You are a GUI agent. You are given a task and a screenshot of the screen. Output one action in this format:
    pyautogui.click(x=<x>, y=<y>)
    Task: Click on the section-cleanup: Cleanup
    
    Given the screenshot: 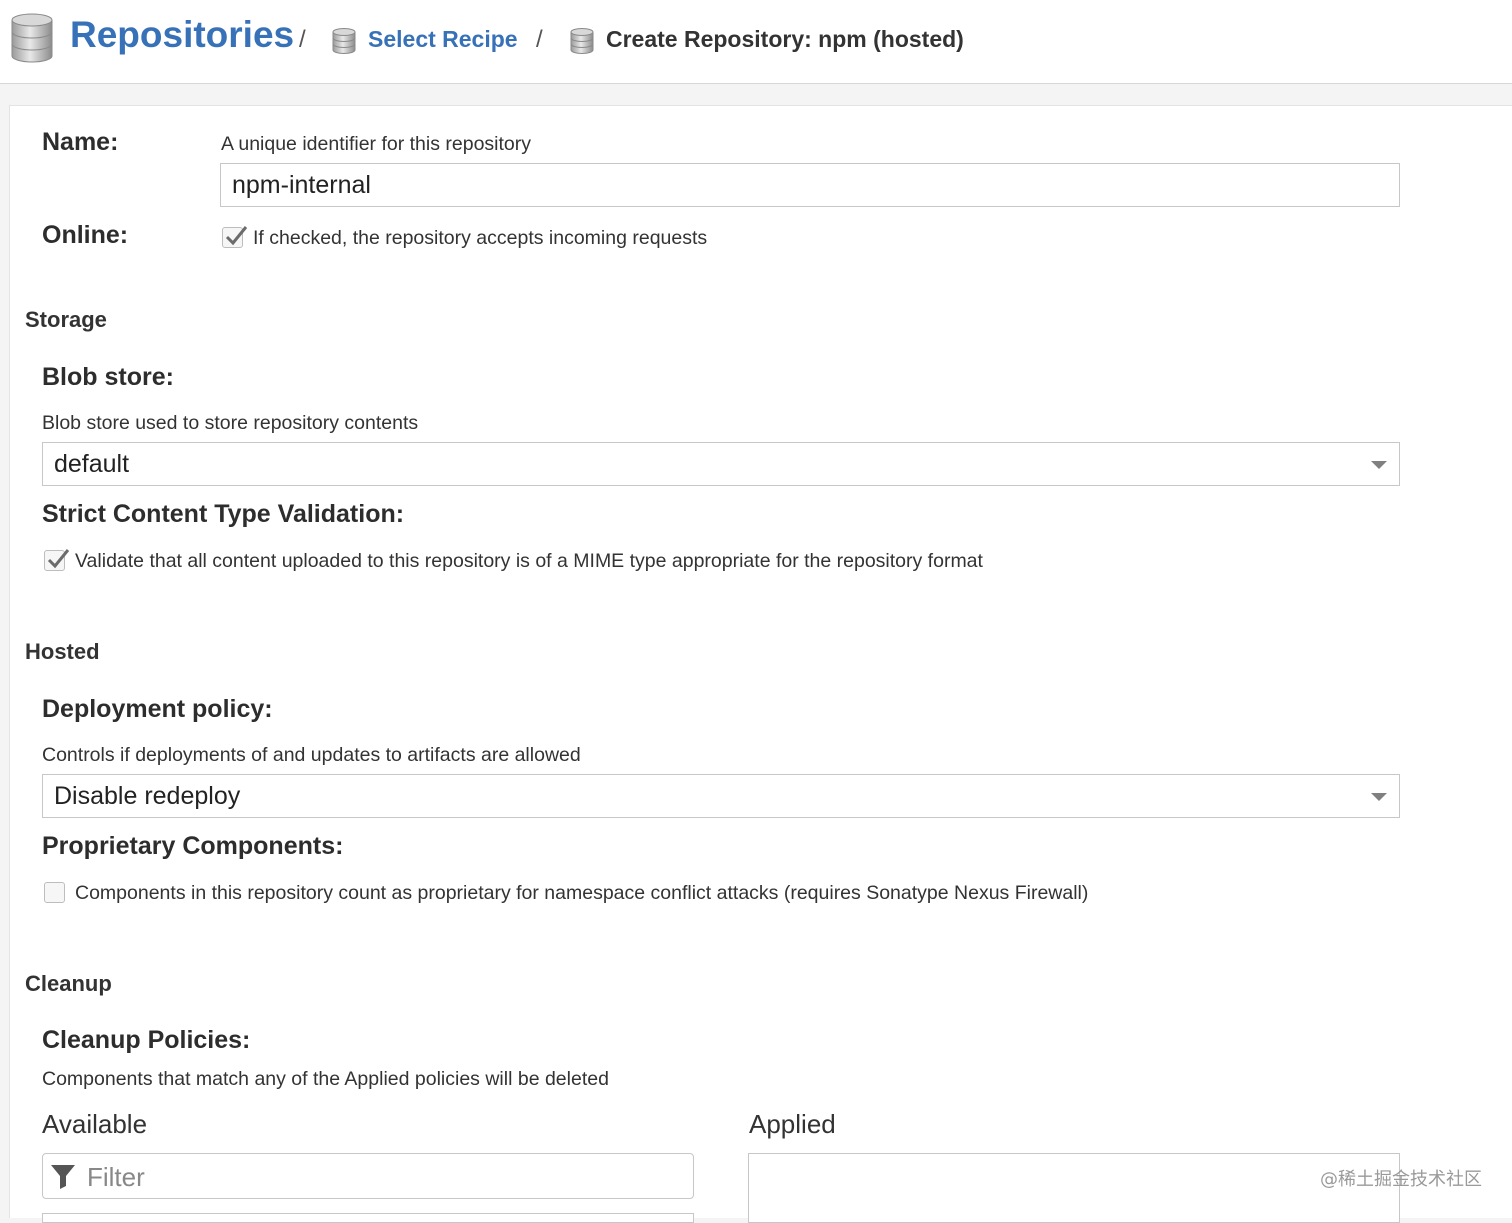 What is the action you would take?
    pyautogui.click(x=68, y=983)
    